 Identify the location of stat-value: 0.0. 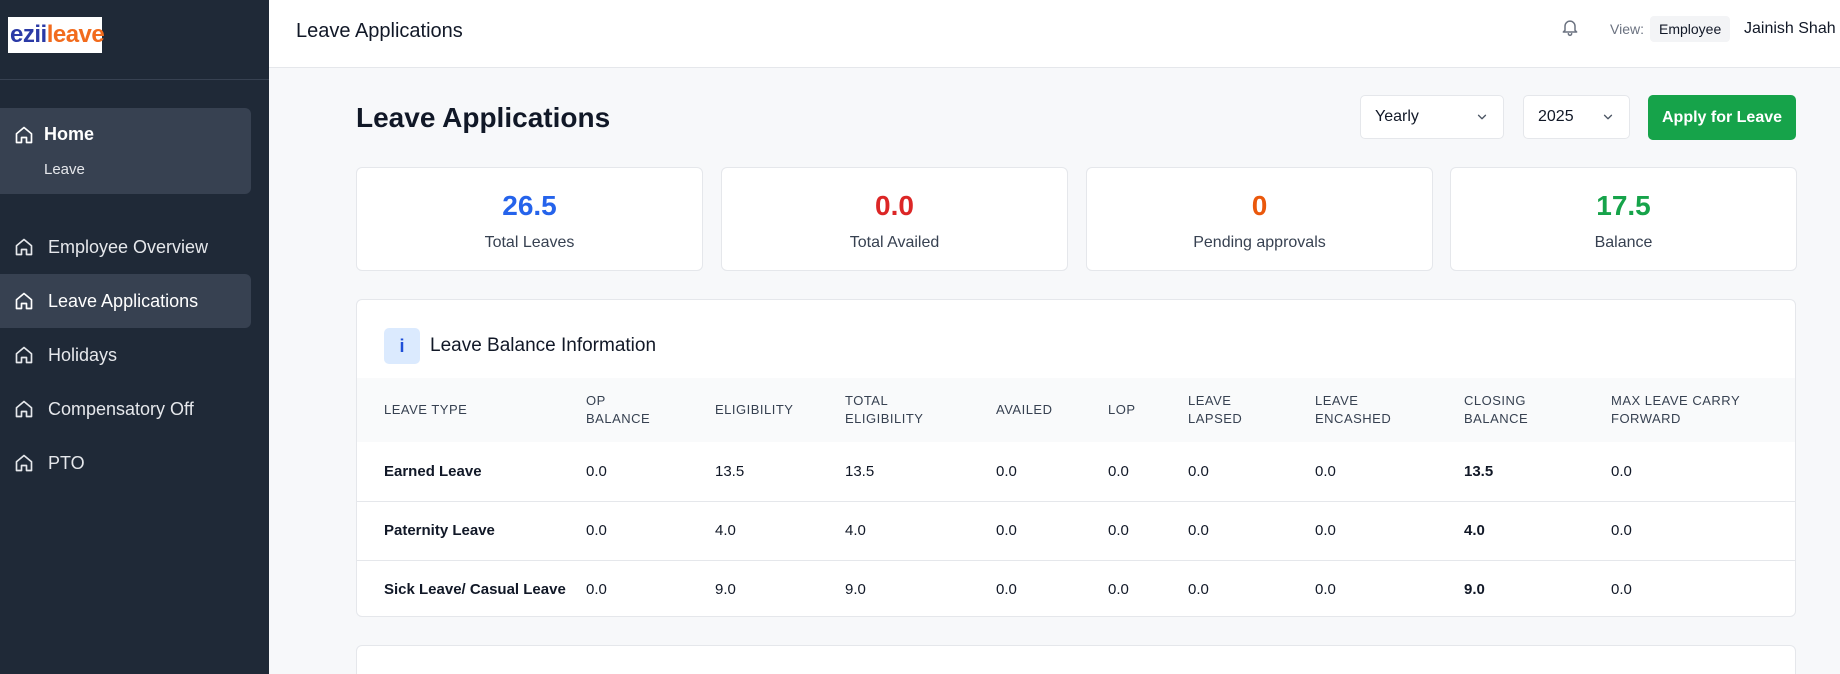
(894, 205).